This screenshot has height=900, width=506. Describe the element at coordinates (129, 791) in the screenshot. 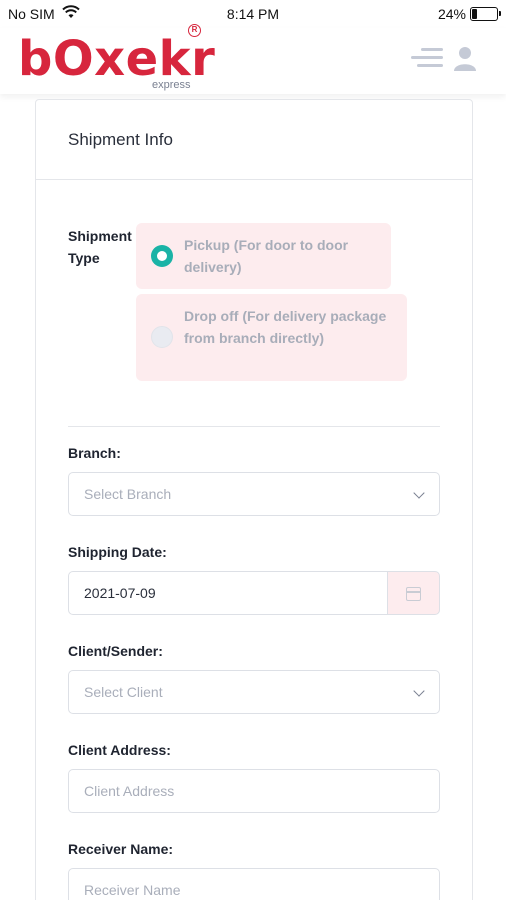

I see `client-address-placeholder: Client Address` at that location.